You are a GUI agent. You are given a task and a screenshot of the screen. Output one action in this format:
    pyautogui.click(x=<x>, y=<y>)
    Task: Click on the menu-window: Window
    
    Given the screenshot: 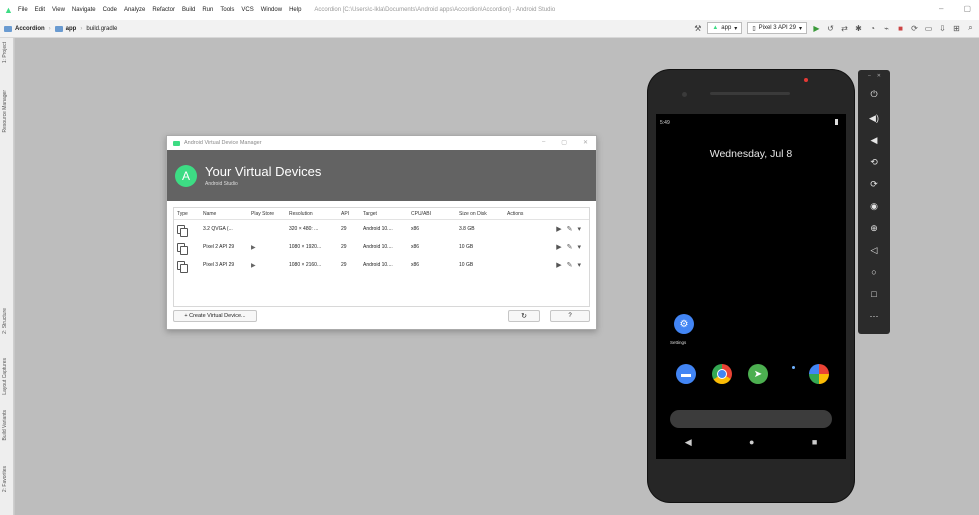 What is the action you would take?
    pyautogui.click(x=271, y=10)
    